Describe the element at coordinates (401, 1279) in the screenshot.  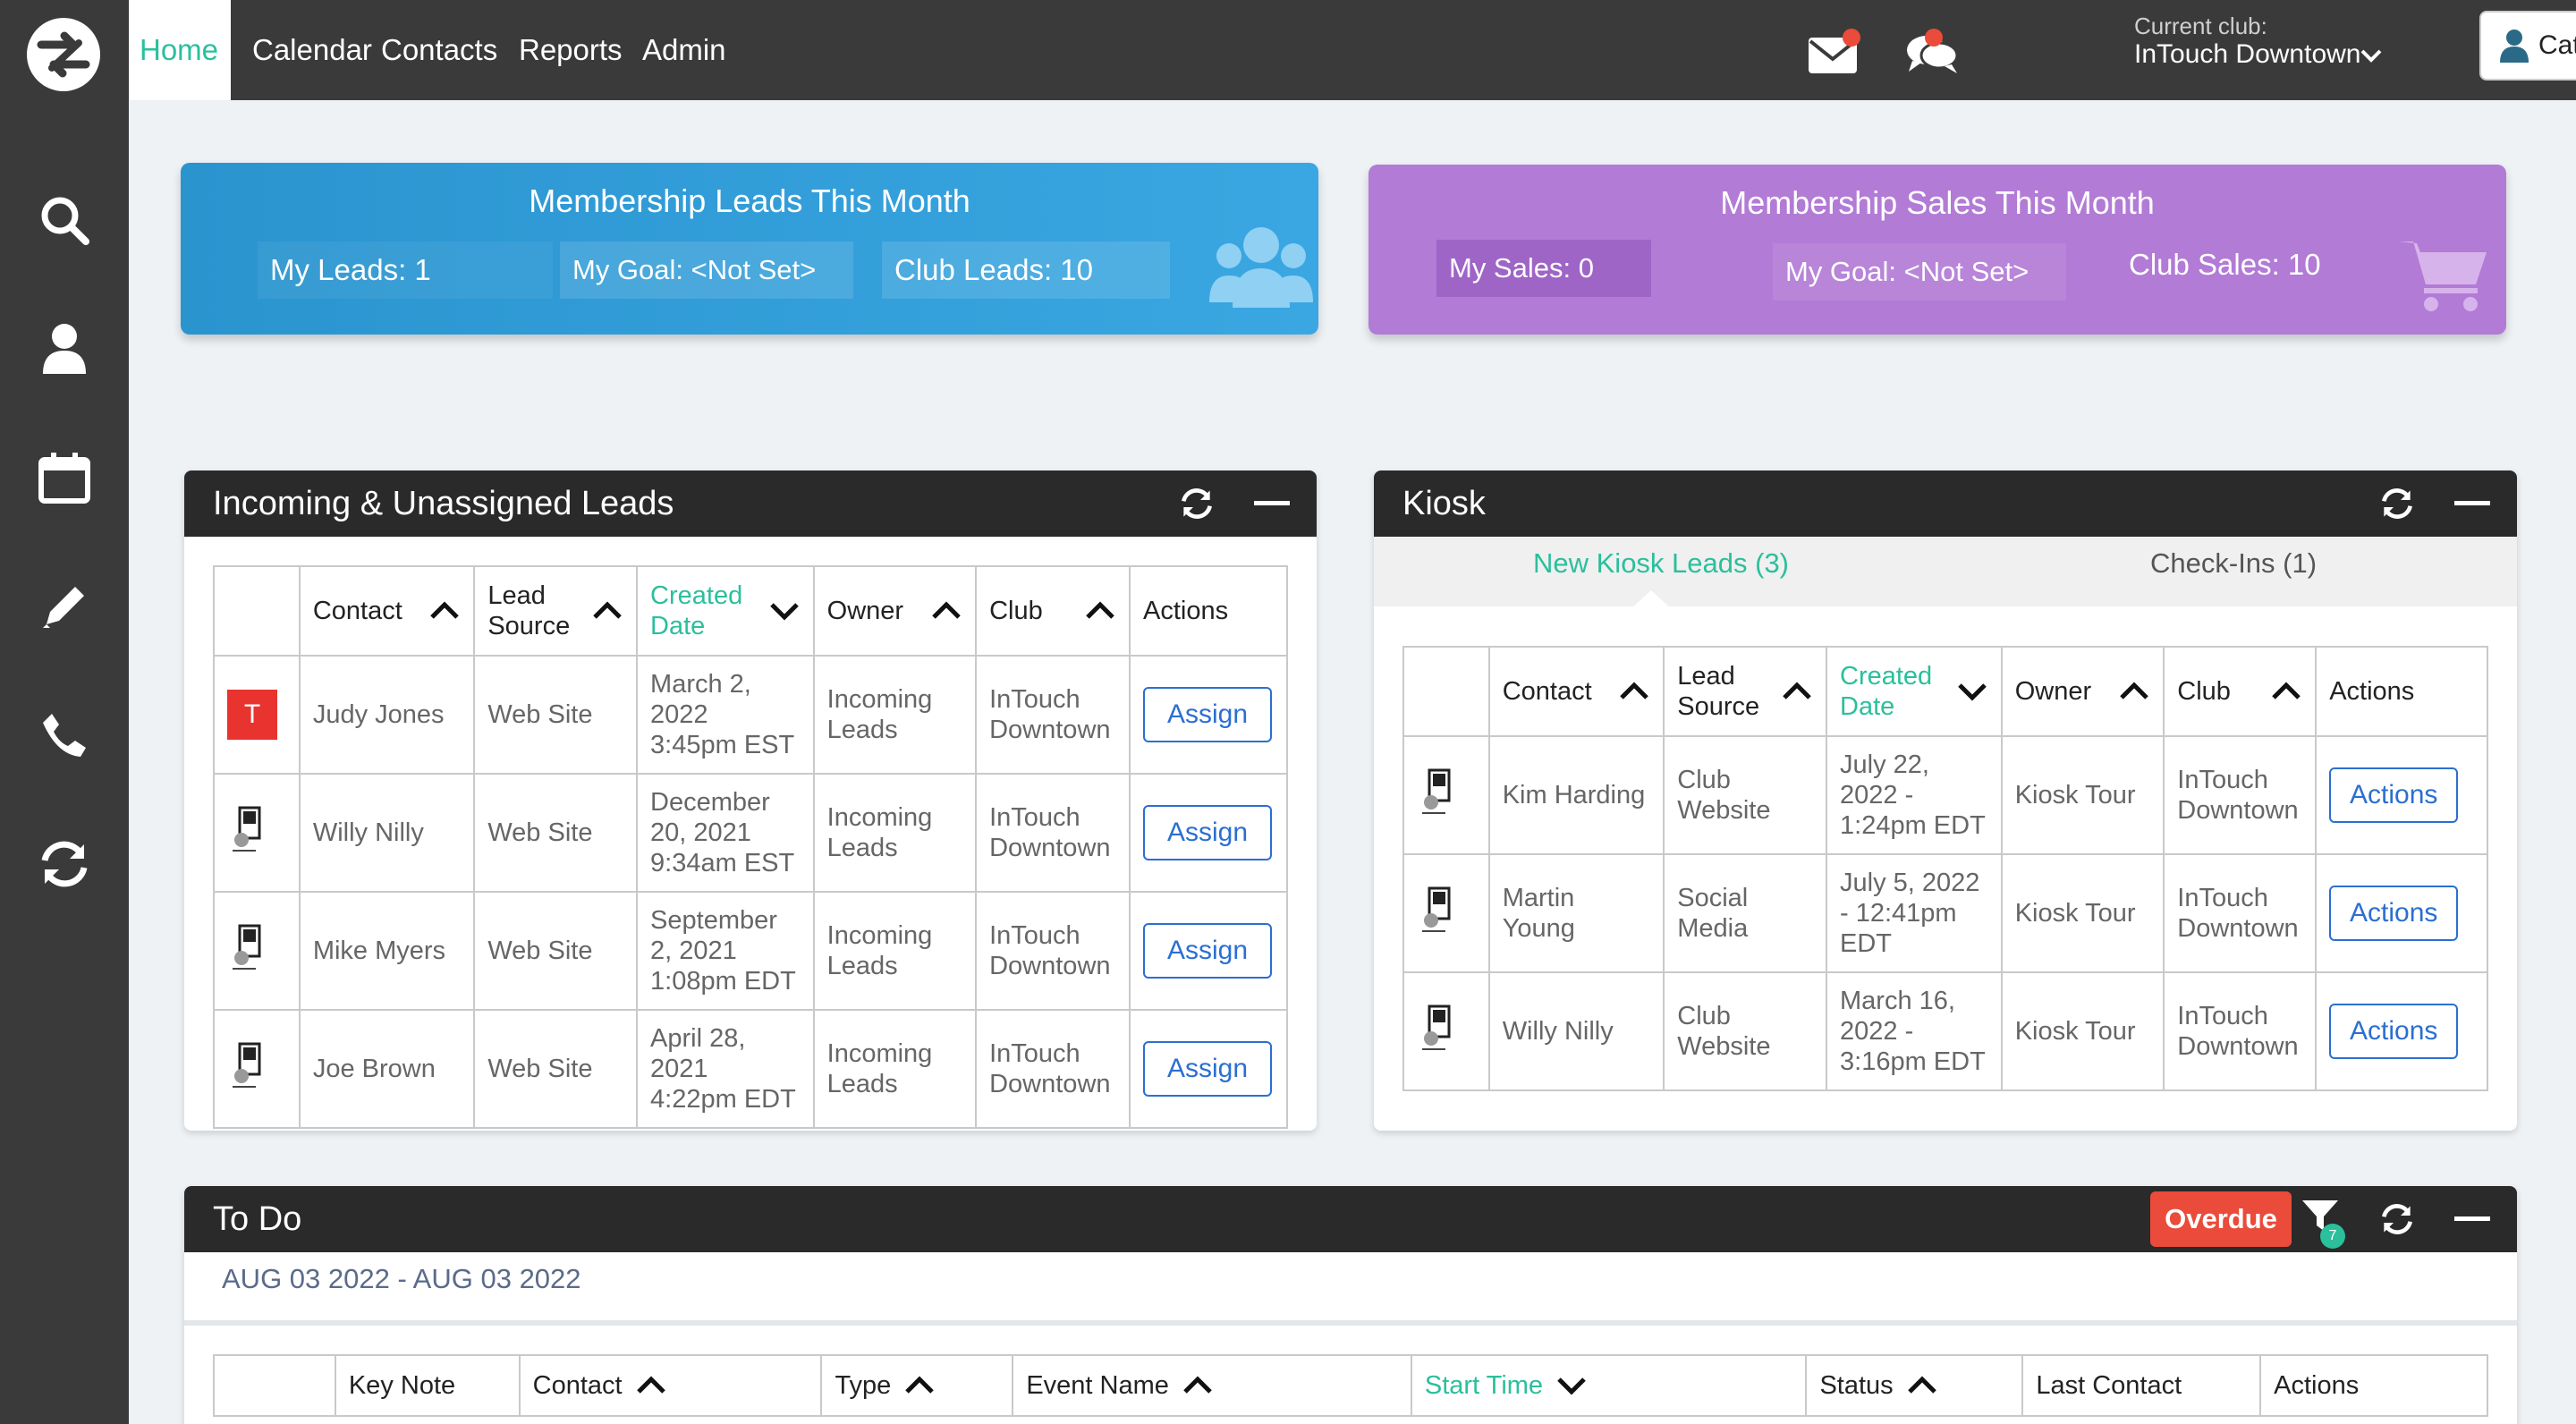
I see `todo-date-range: AUG 03 2022 - AUG 03 2022` at that location.